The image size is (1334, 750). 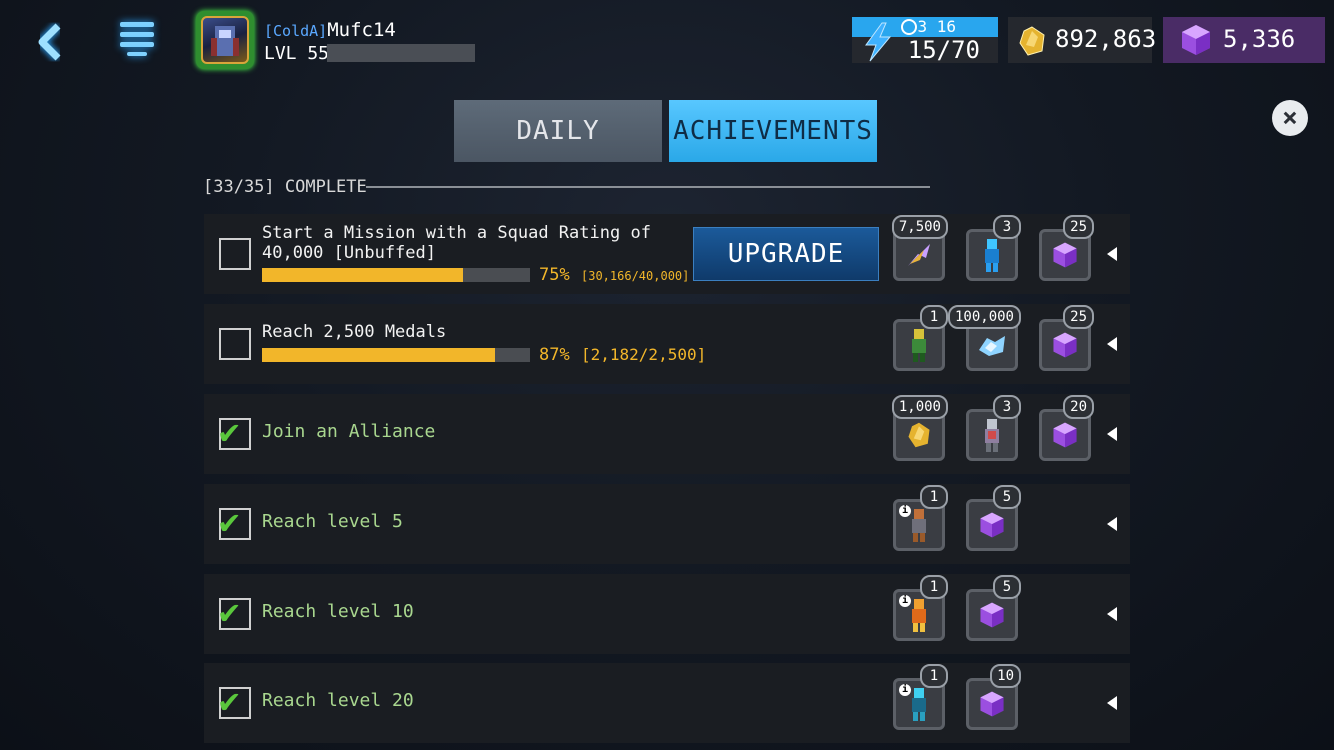 I want to click on avatar, so click(x=225, y=40).